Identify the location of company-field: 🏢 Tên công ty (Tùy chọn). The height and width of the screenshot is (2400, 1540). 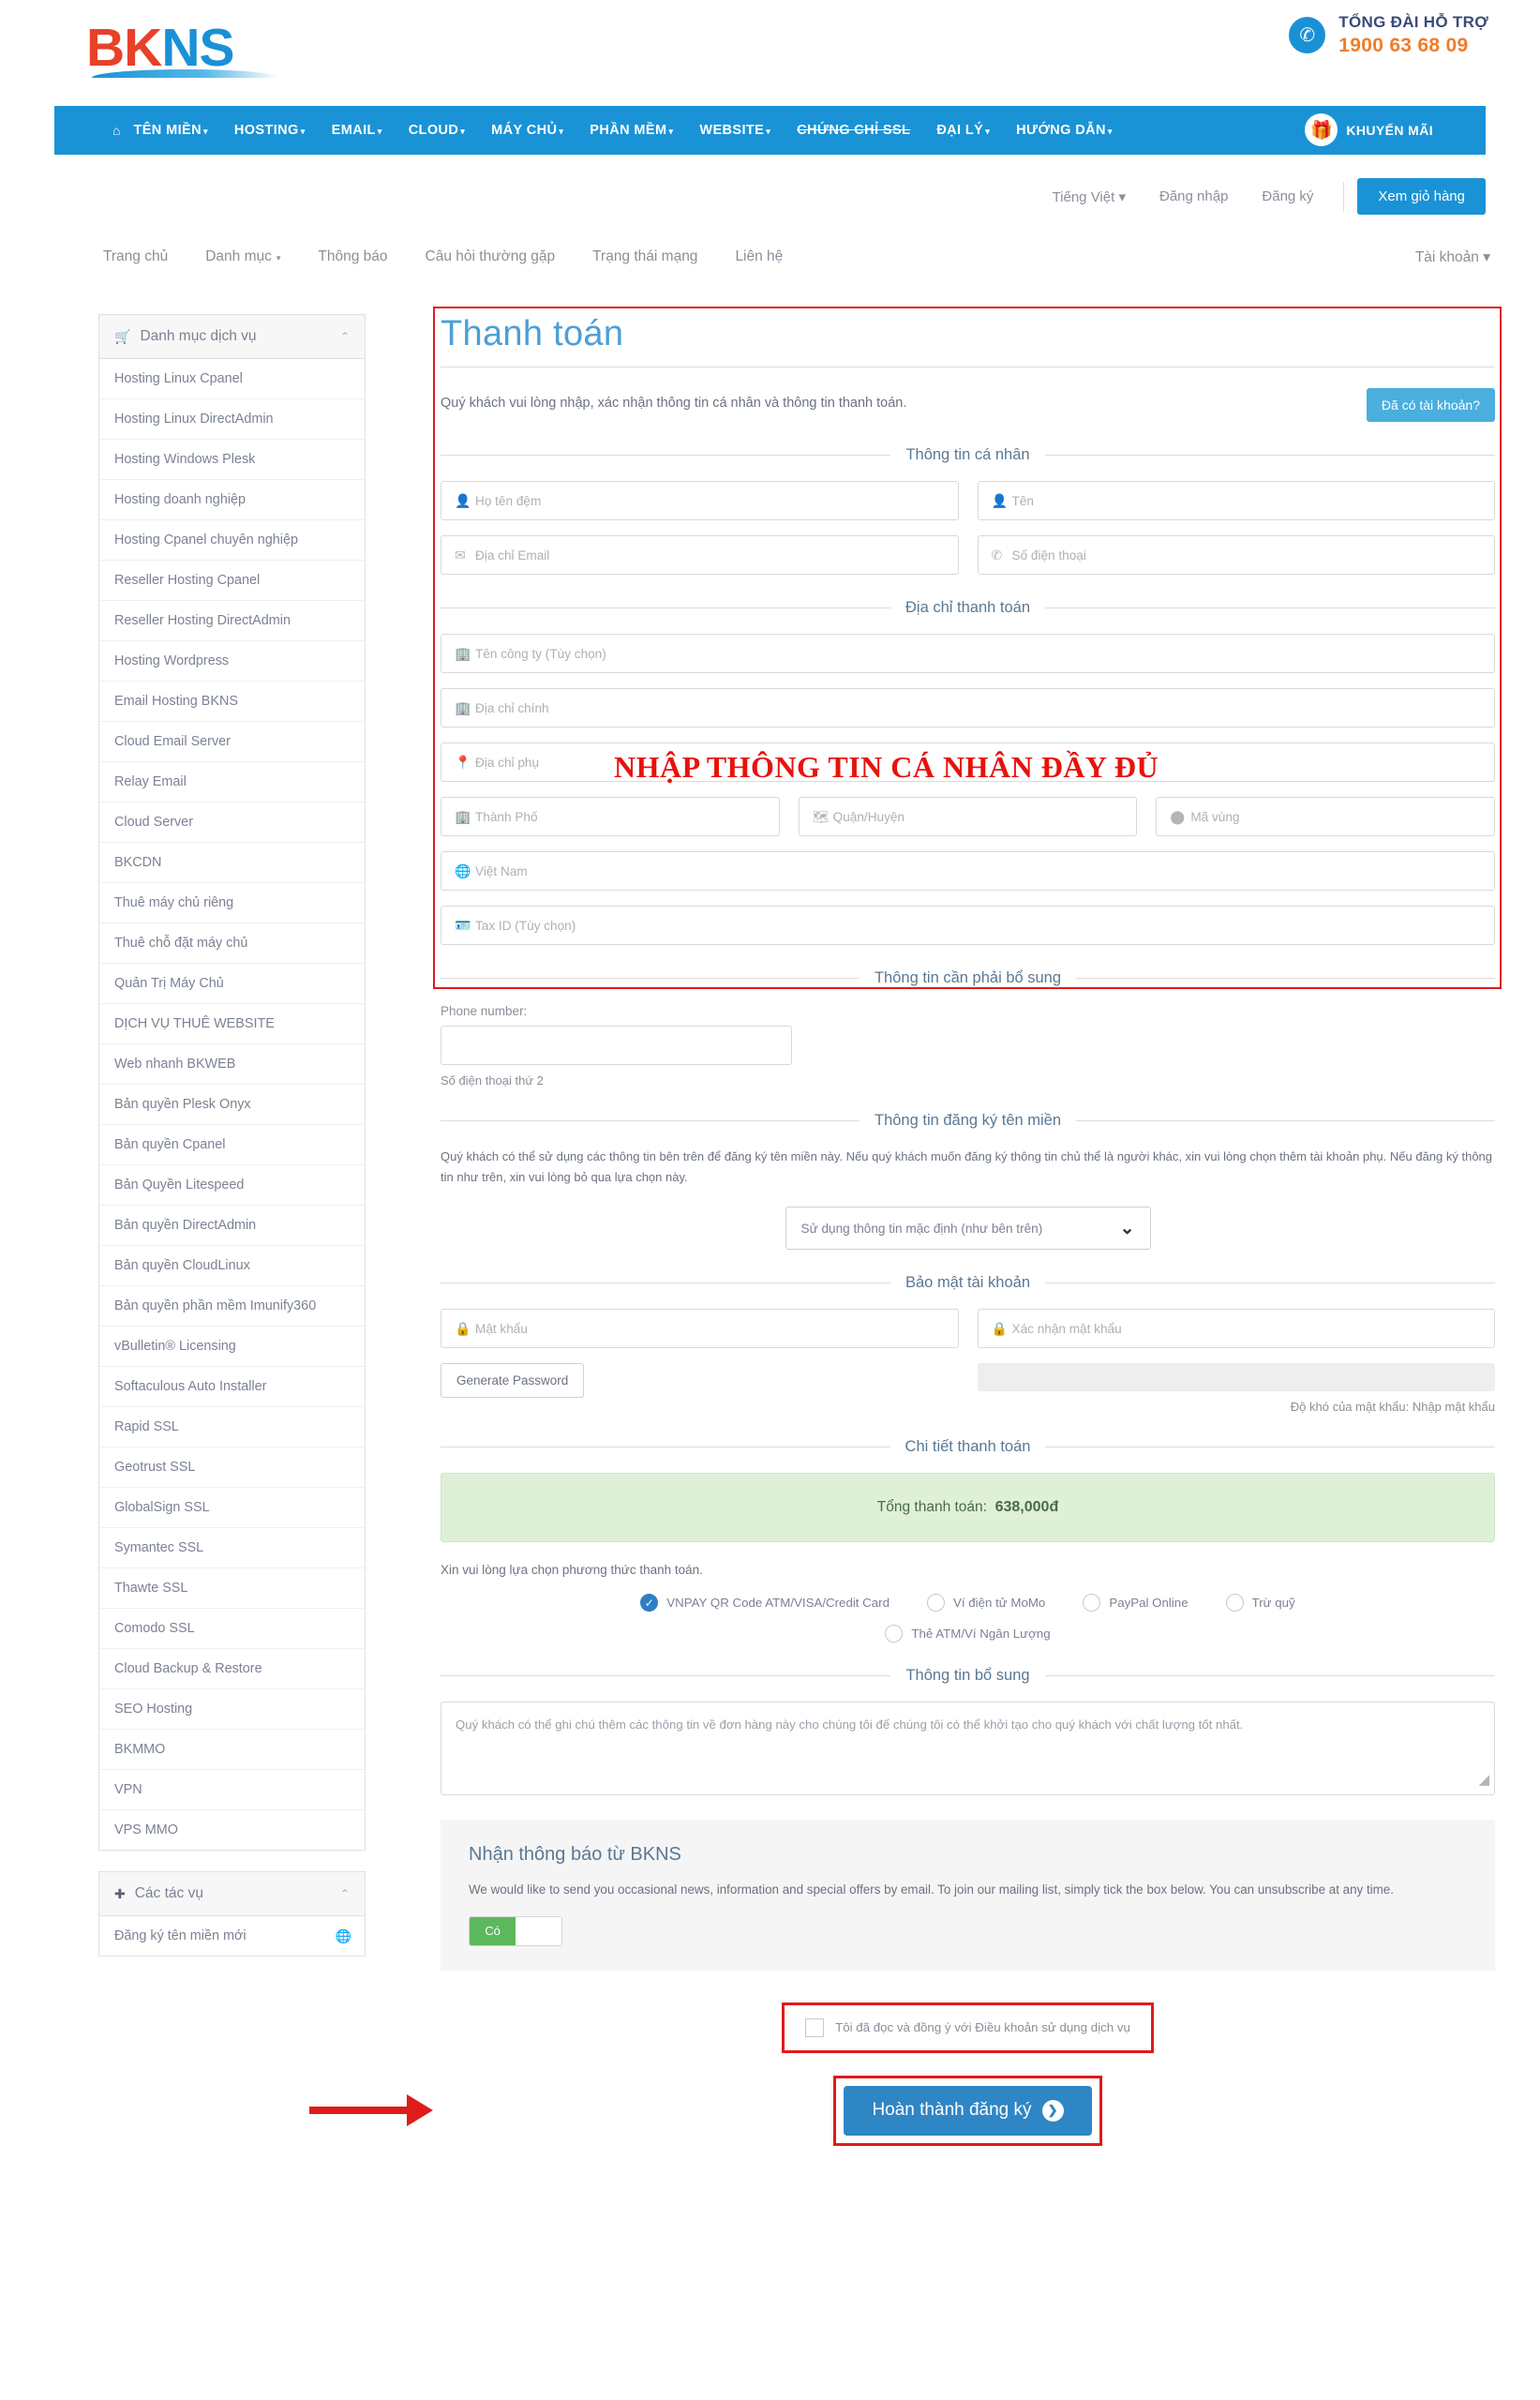
(968, 653).